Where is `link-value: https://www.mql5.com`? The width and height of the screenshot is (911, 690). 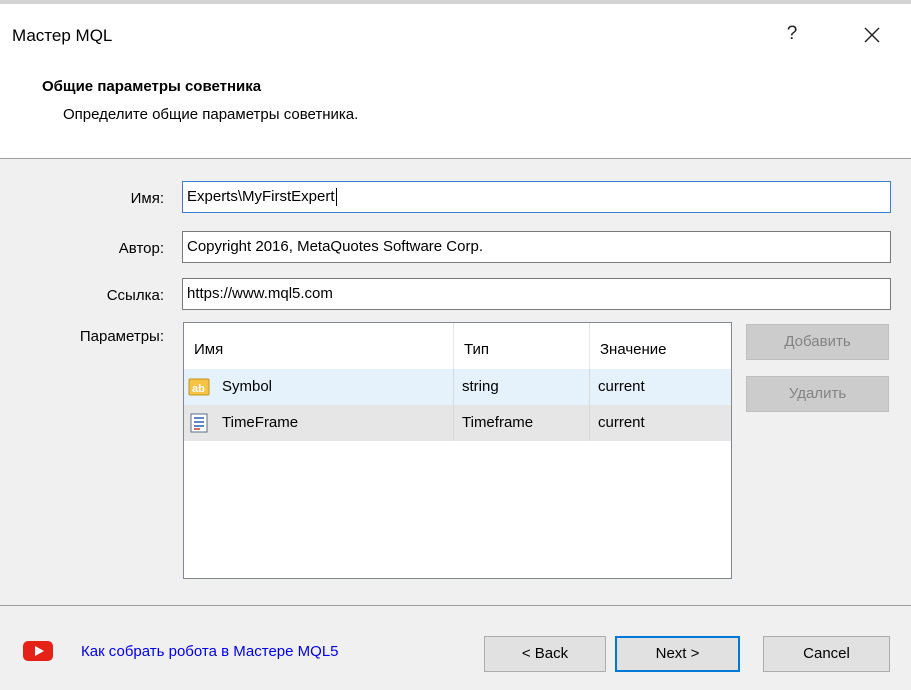
link-value: https://www.mql5.com is located at coordinates (260, 293).